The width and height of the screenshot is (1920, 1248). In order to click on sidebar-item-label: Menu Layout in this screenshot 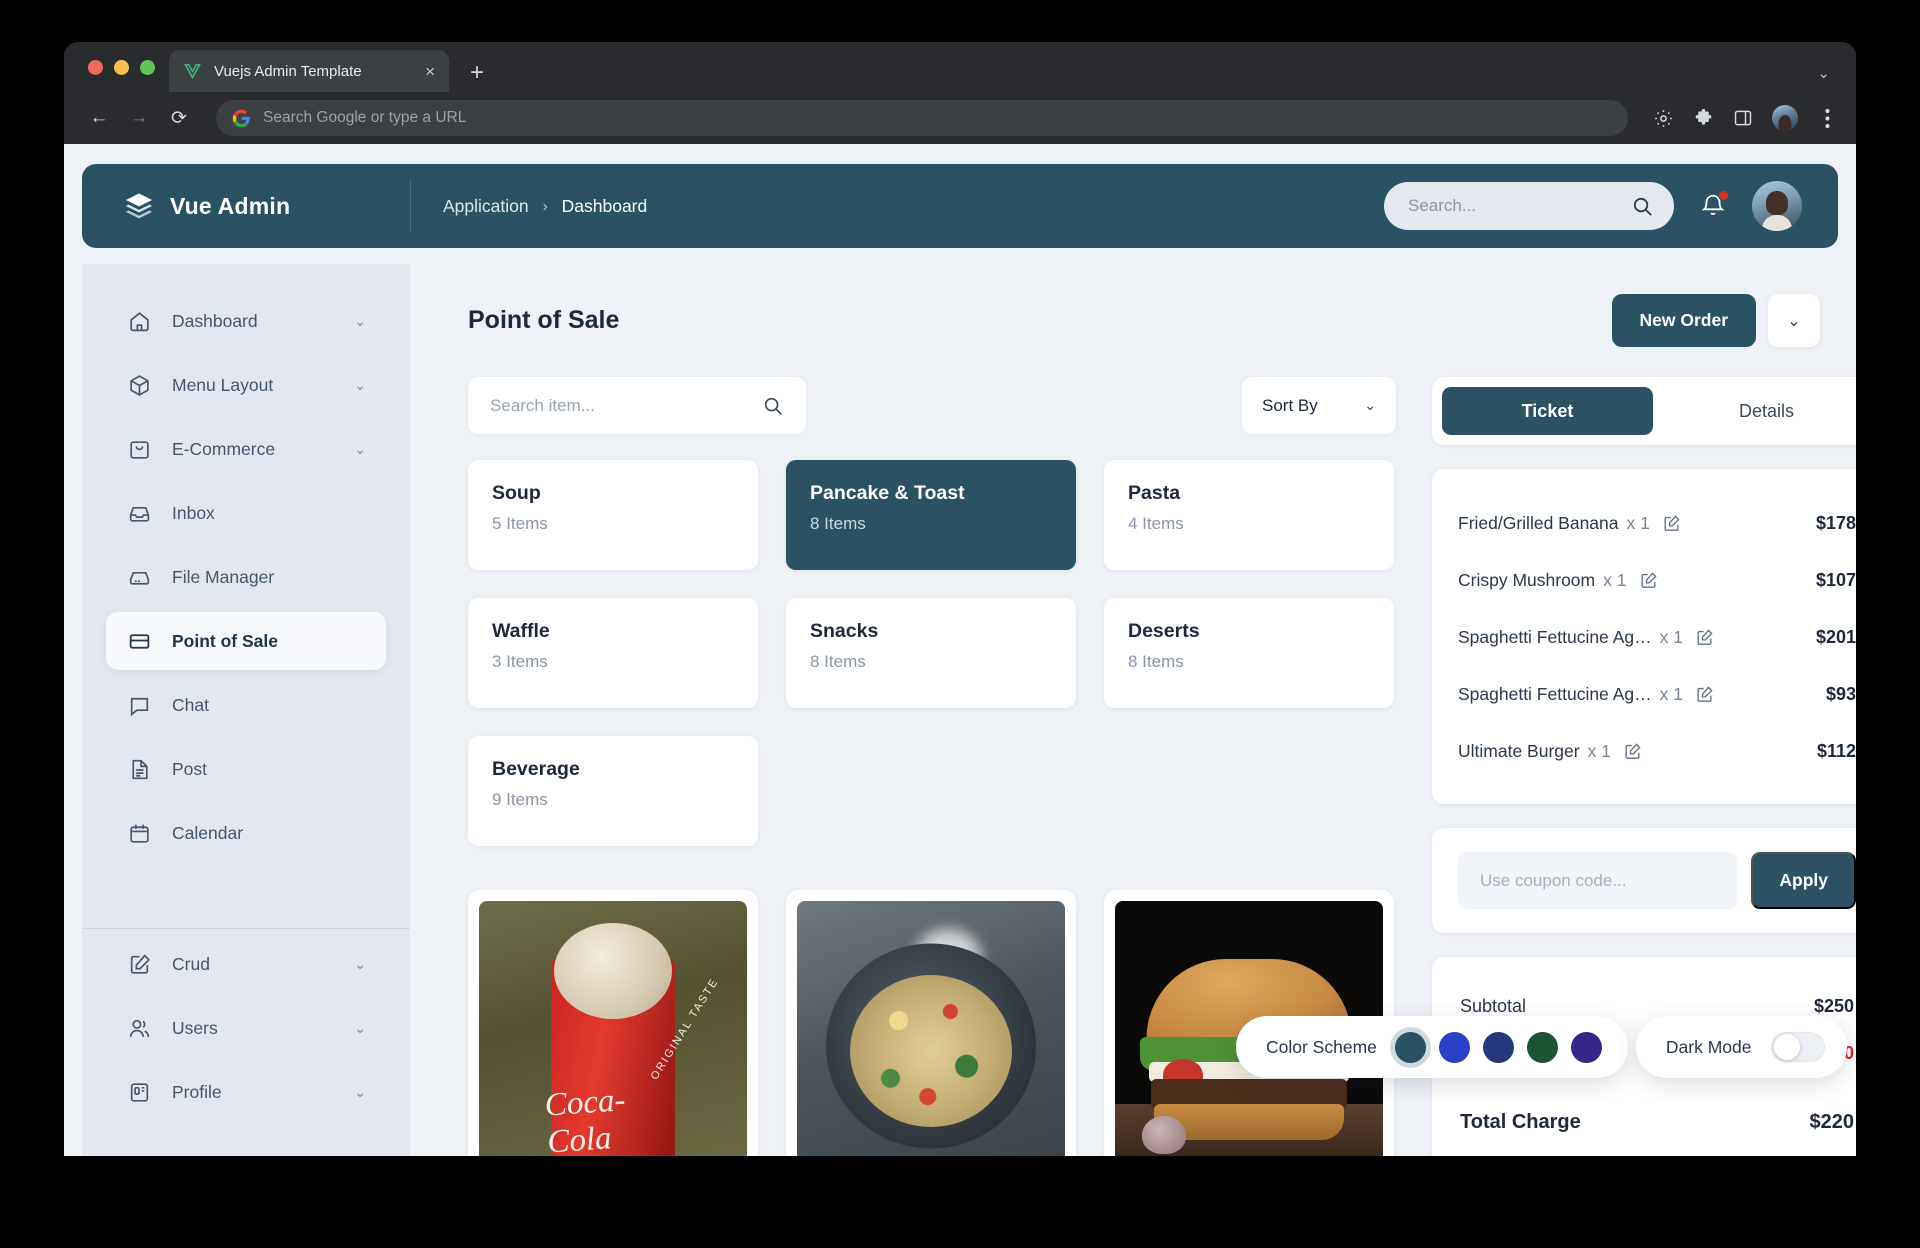, I will do `click(223, 384)`.